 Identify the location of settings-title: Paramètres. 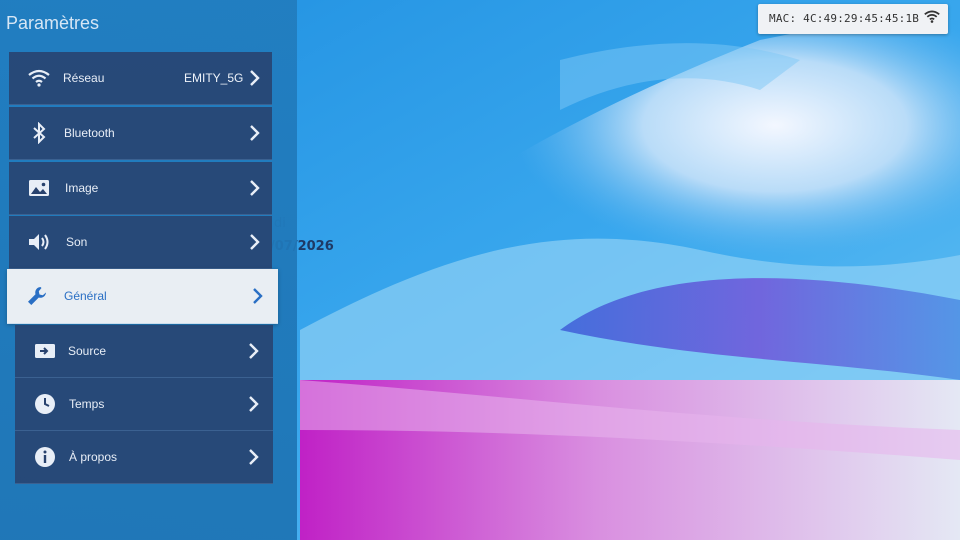
(53, 23).